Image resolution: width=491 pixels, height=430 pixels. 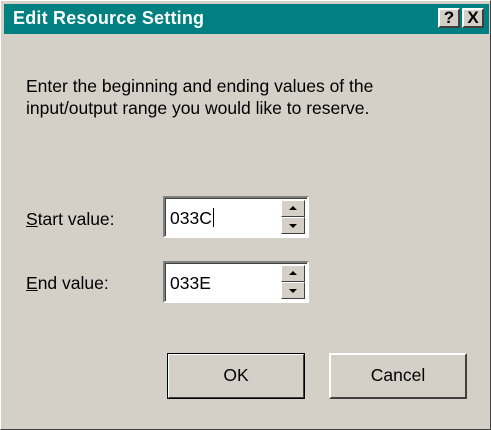 What do you see at coordinates (32, 283) in the screenshot?
I see `end-value-accelerator: E` at bounding box center [32, 283].